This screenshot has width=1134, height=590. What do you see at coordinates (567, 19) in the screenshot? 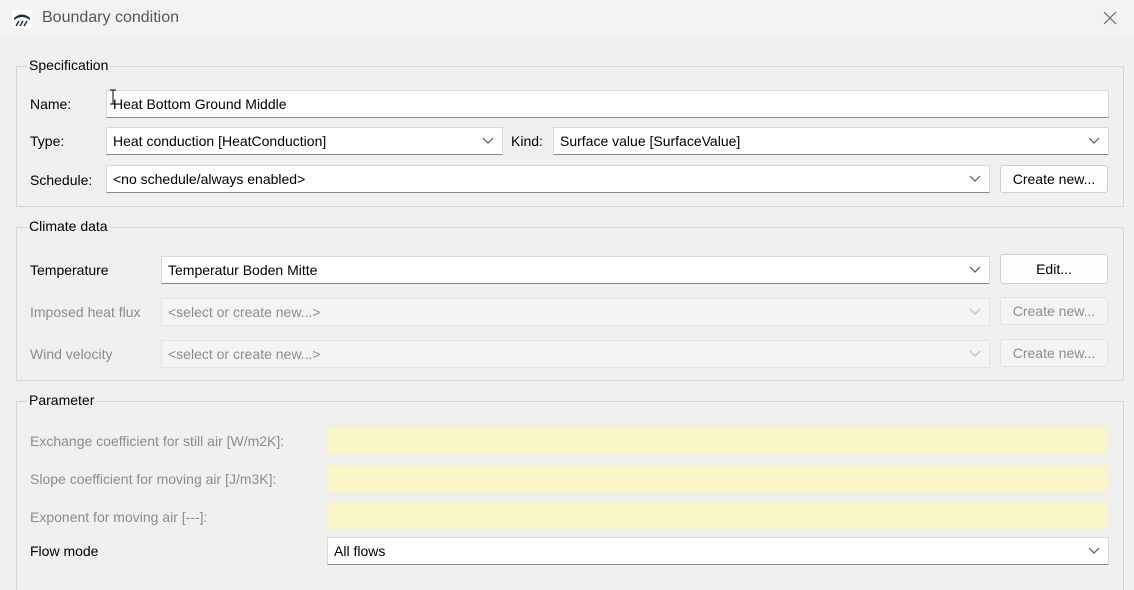
I see `title-bar: Boundary condition` at bounding box center [567, 19].